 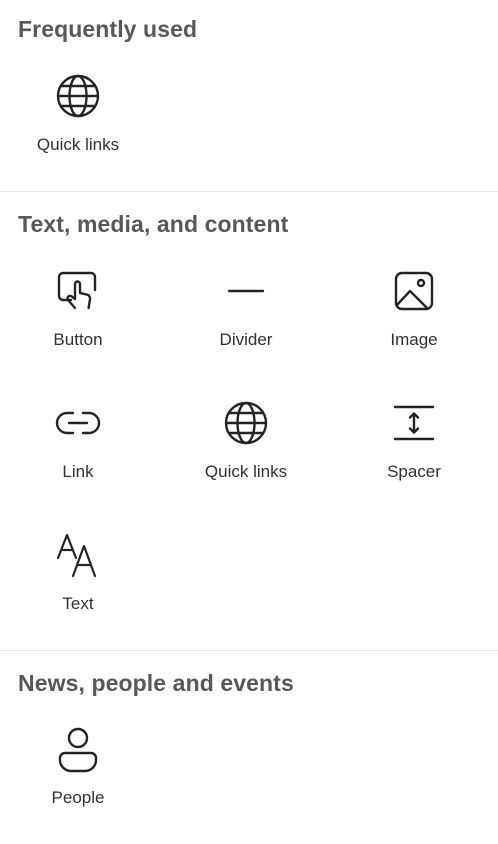 What do you see at coordinates (79, 456) in the screenshot?
I see `webpart-tile-link: Link` at bounding box center [79, 456].